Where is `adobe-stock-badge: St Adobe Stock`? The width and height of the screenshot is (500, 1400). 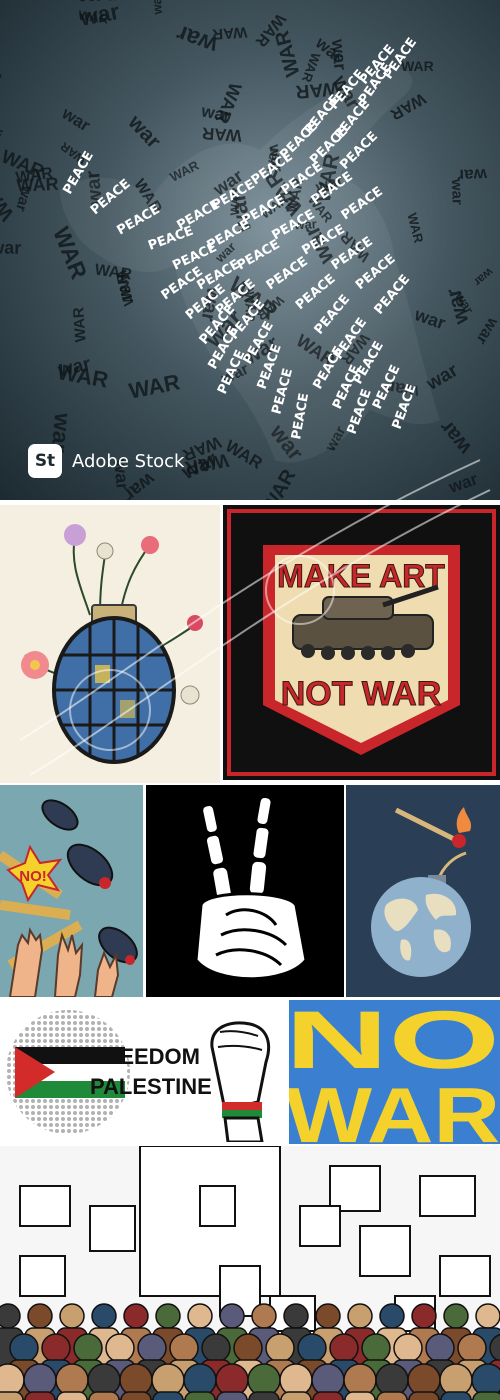 adobe-stock-badge: St Adobe Stock is located at coordinates (106, 461).